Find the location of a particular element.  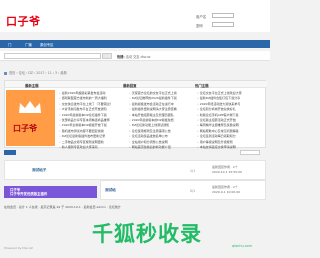

crown-icon is located at coordinates (30, 107).